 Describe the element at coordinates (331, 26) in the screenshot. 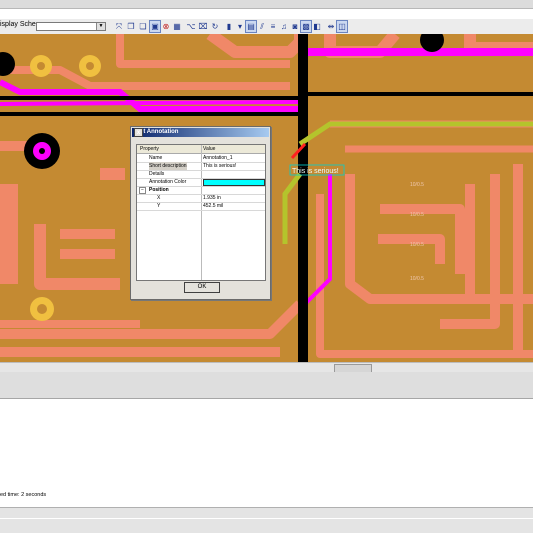

I see `split-icon: ⇹` at that location.